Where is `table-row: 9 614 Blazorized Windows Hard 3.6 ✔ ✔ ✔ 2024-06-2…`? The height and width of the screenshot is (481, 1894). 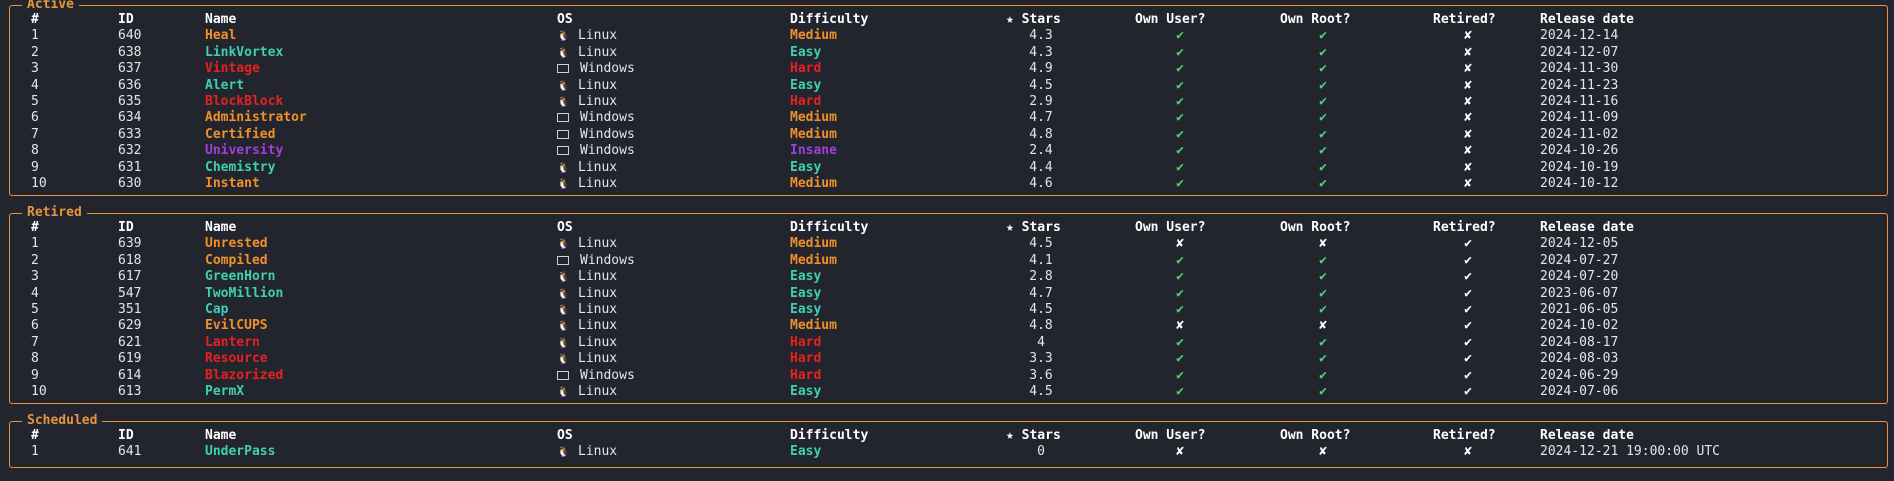
table-row: 9 614 Blazorized Windows Hard 3.6 ✔ ✔ ✔ 2024-06-2… is located at coordinates (948, 376).